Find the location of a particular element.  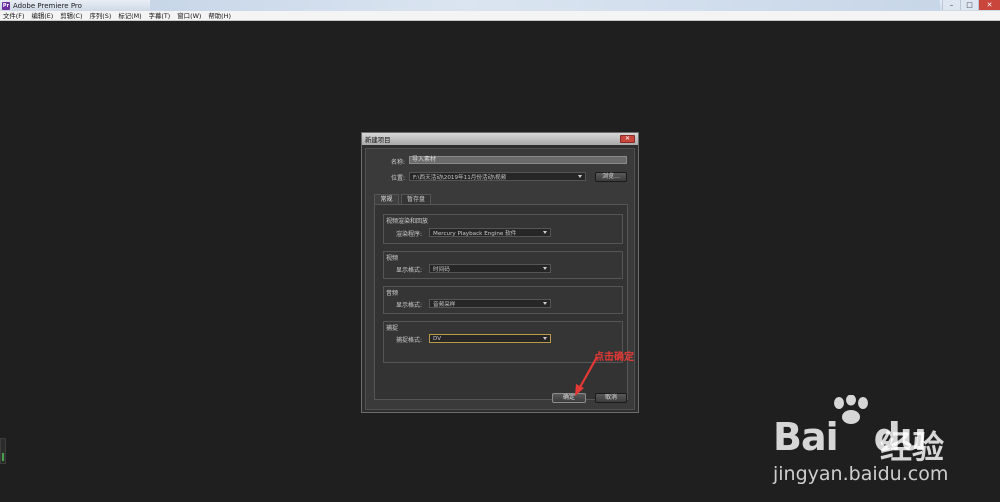

menu-clip: 剪辑(C) is located at coordinates (71, 15).